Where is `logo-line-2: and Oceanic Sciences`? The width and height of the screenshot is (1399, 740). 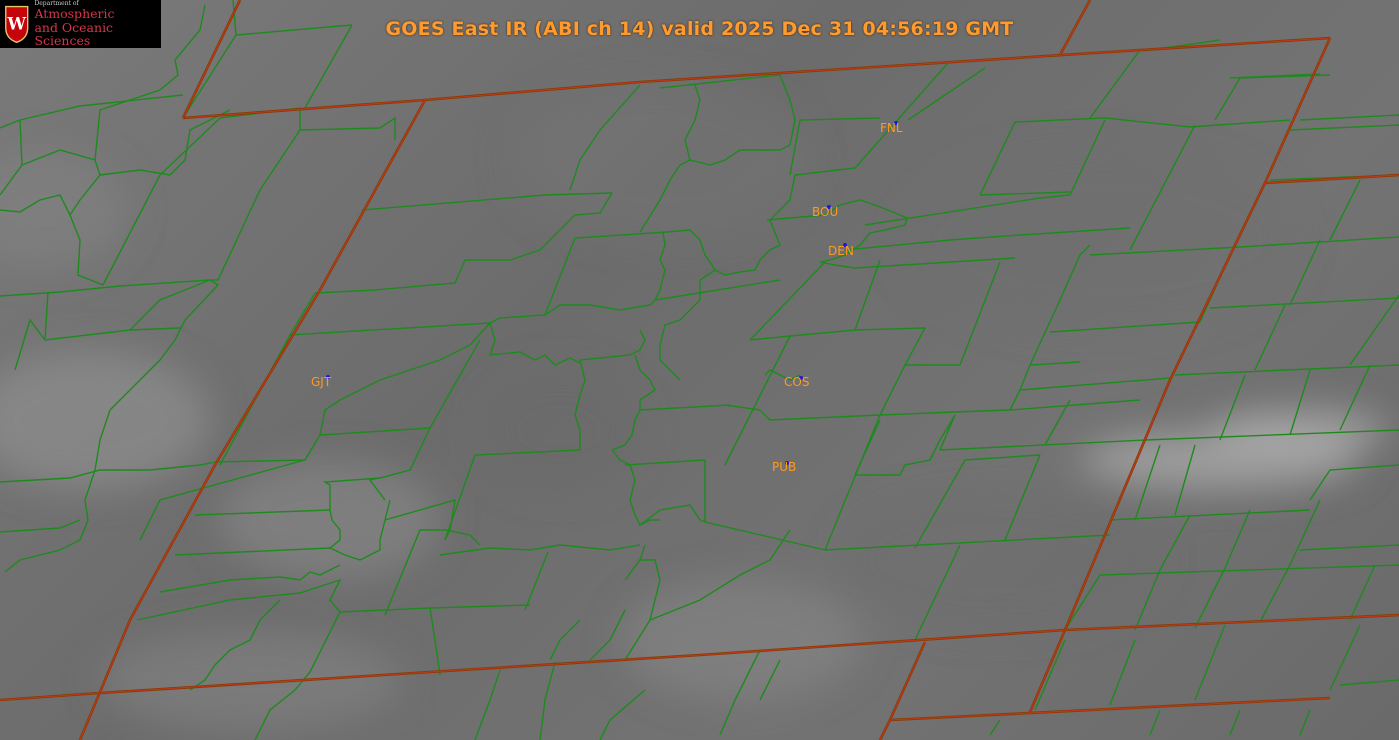
logo-line-2: and Oceanic Sciences is located at coordinates (74, 33).